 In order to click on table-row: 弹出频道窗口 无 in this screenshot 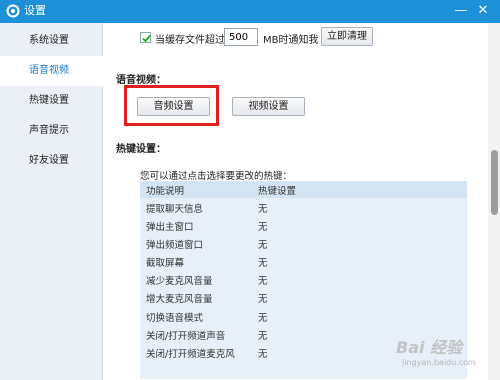, I will do `click(303, 243)`.